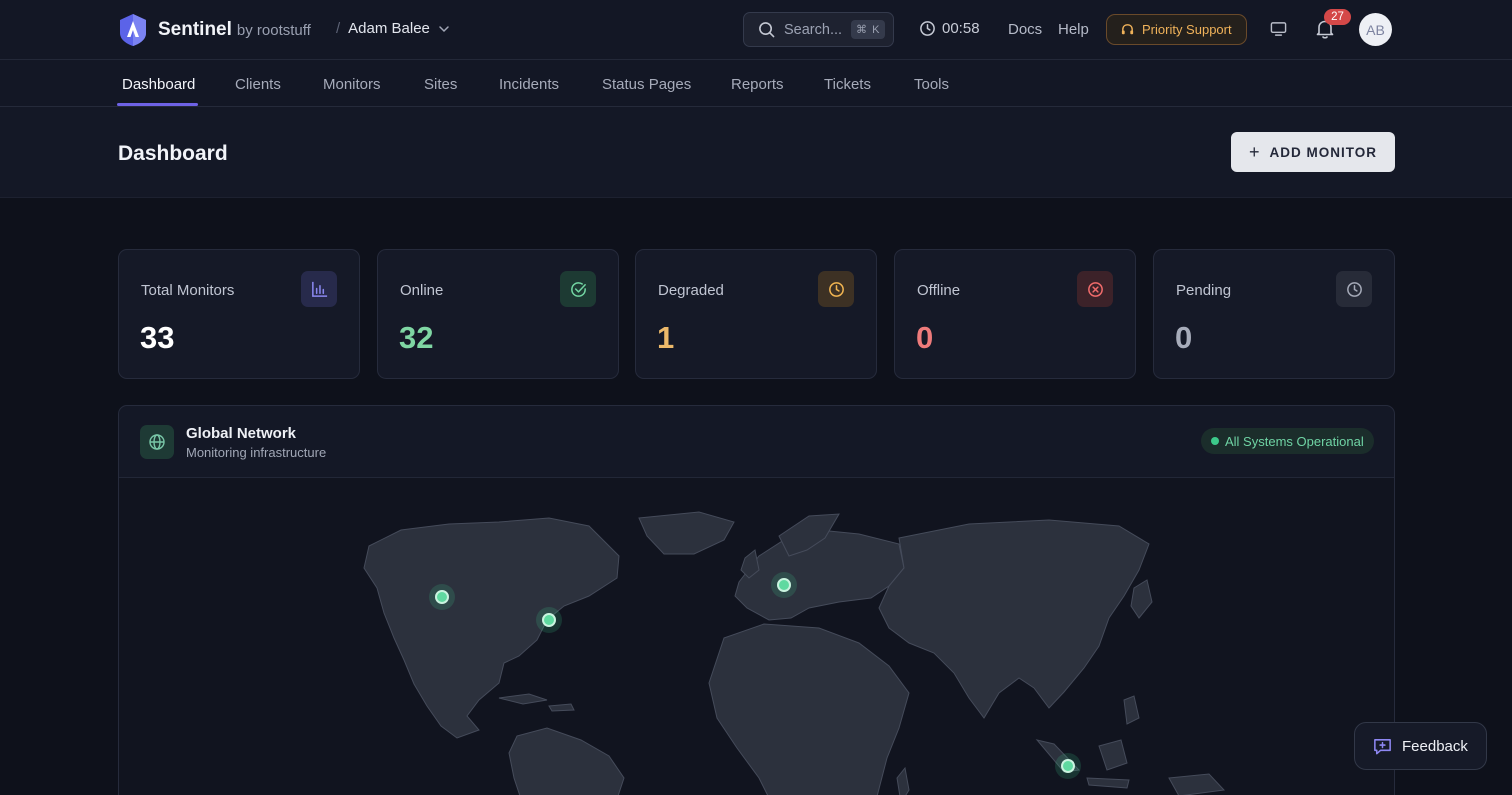  Describe the element at coordinates (1127, 29) in the screenshot. I see `headset-icon` at that location.